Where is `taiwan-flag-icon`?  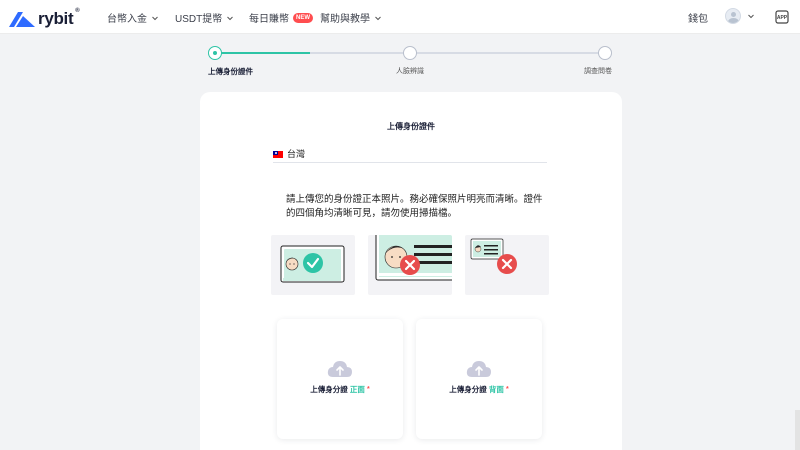 taiwan-flag-icon is located at coordinates (278, 154).